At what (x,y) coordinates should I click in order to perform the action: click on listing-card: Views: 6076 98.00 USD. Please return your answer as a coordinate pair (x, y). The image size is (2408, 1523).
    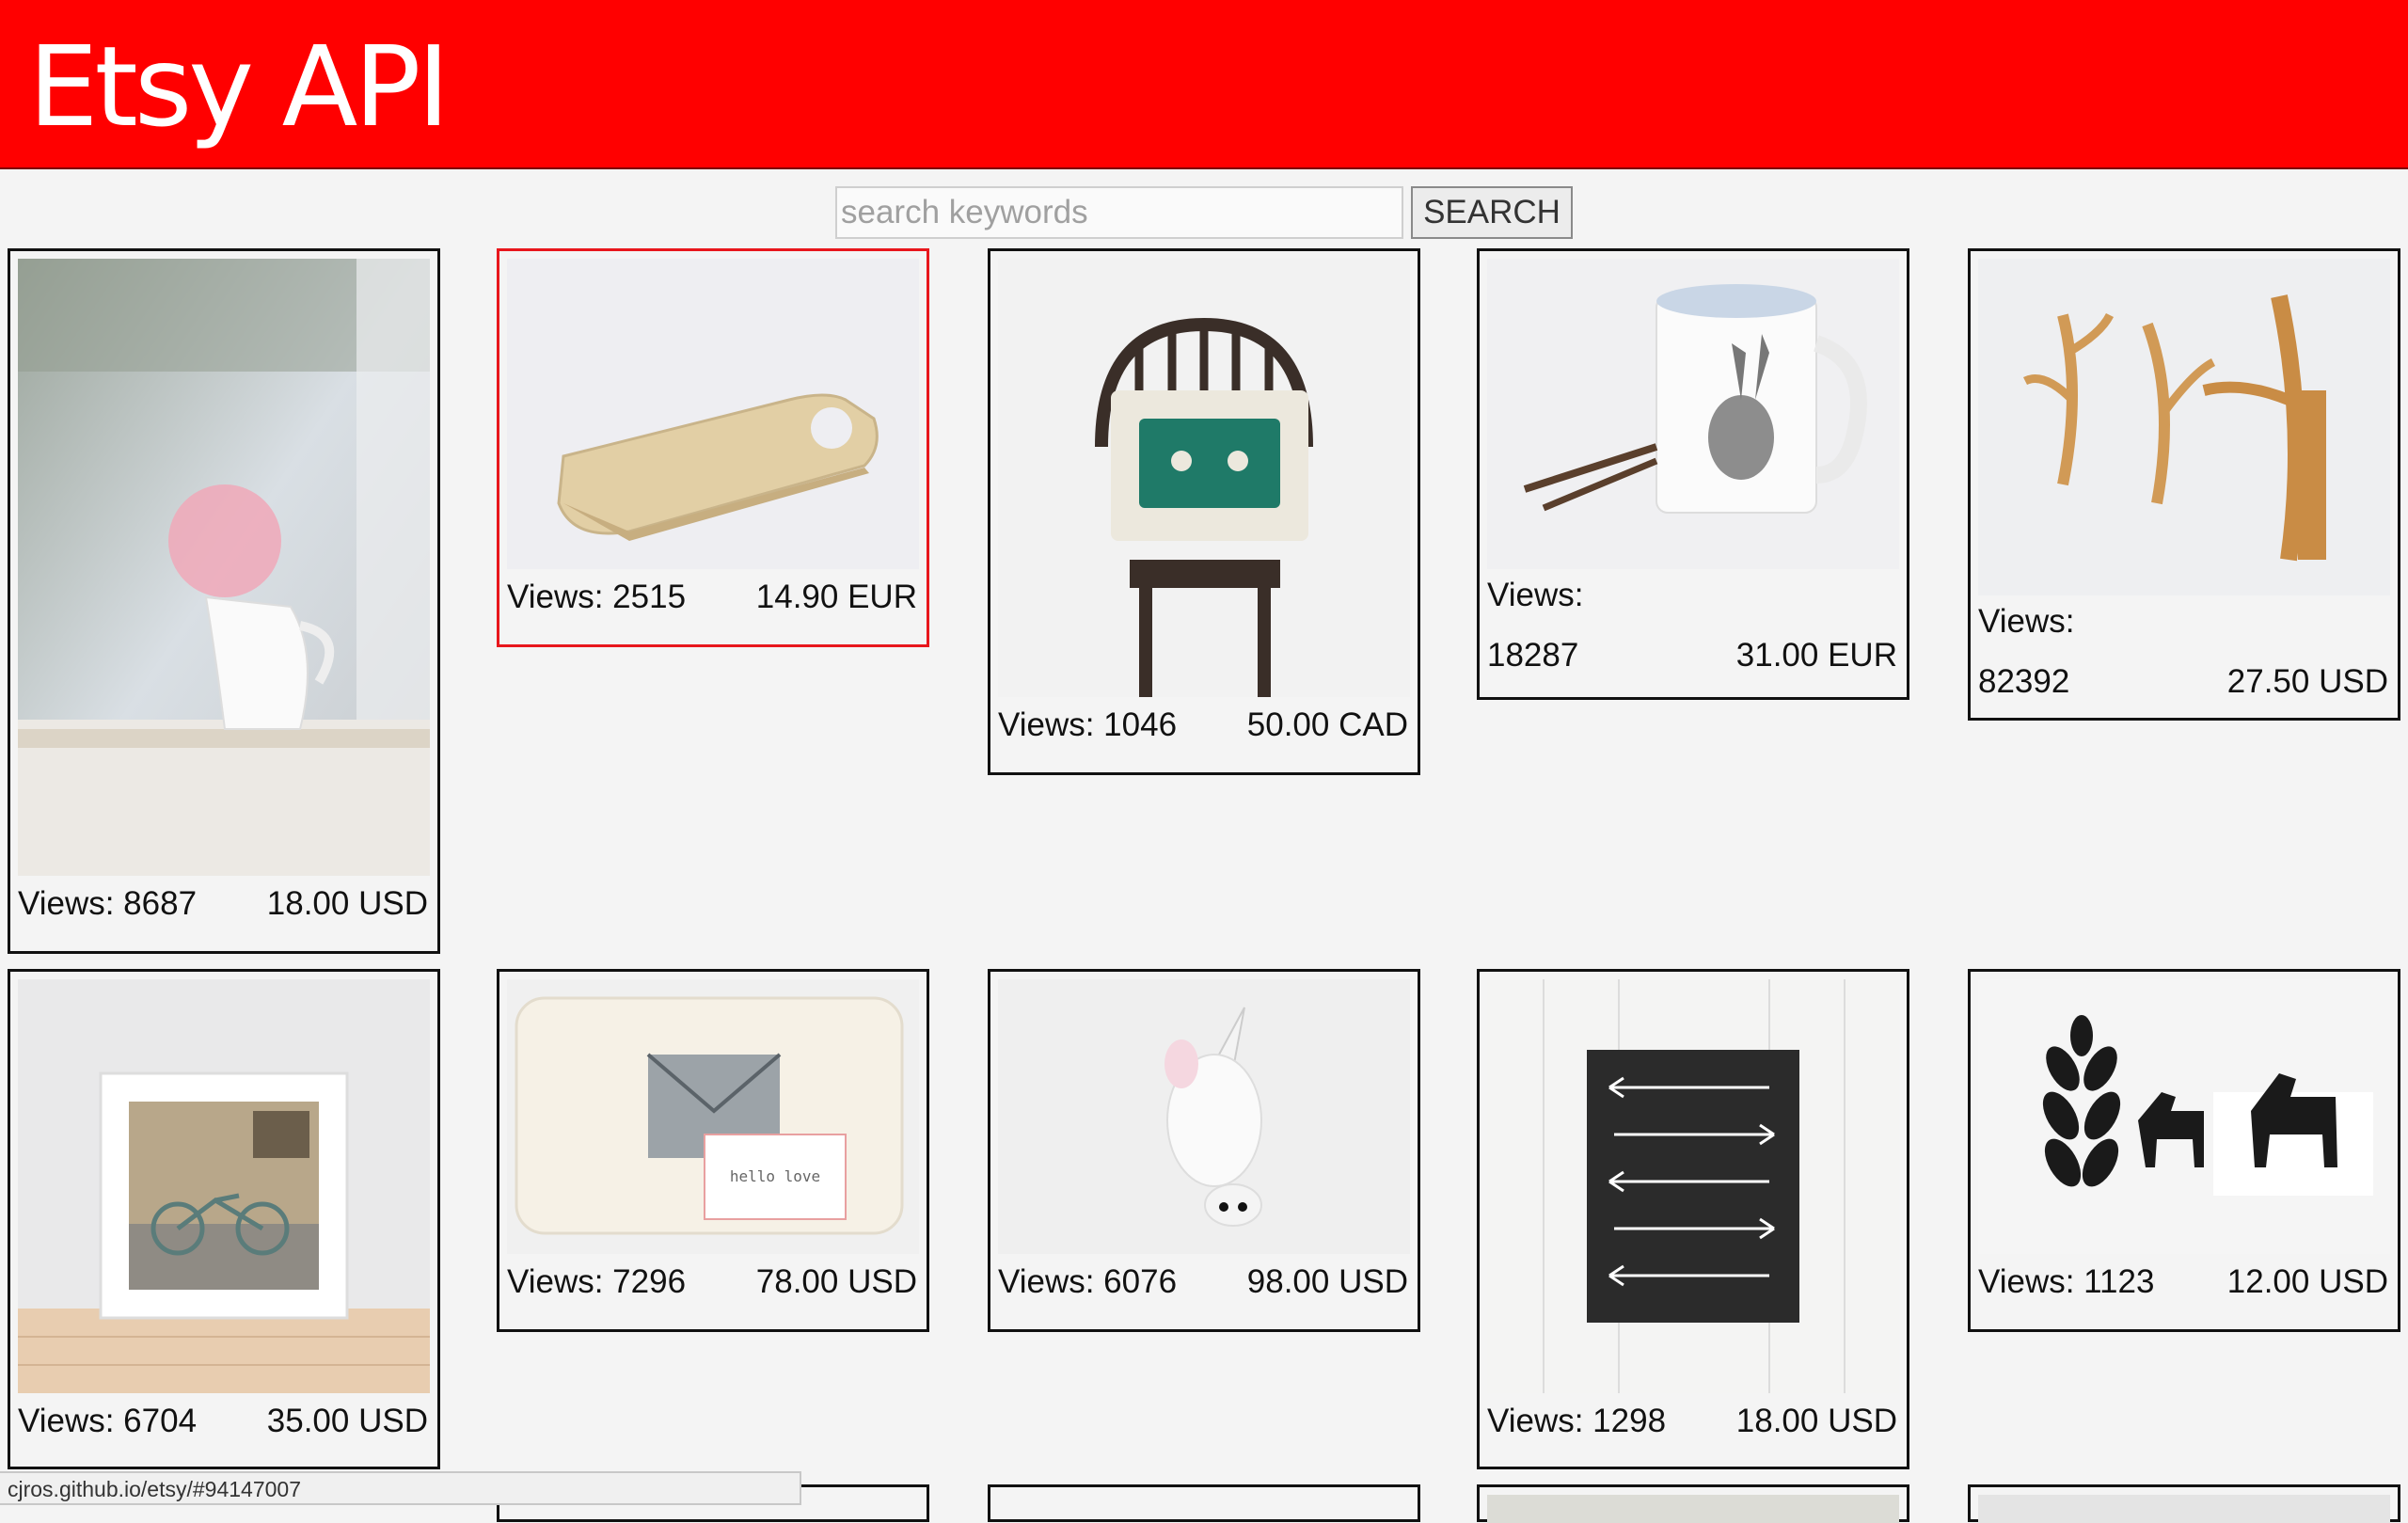
    Looking at the image, I should click on (1204, 1150).